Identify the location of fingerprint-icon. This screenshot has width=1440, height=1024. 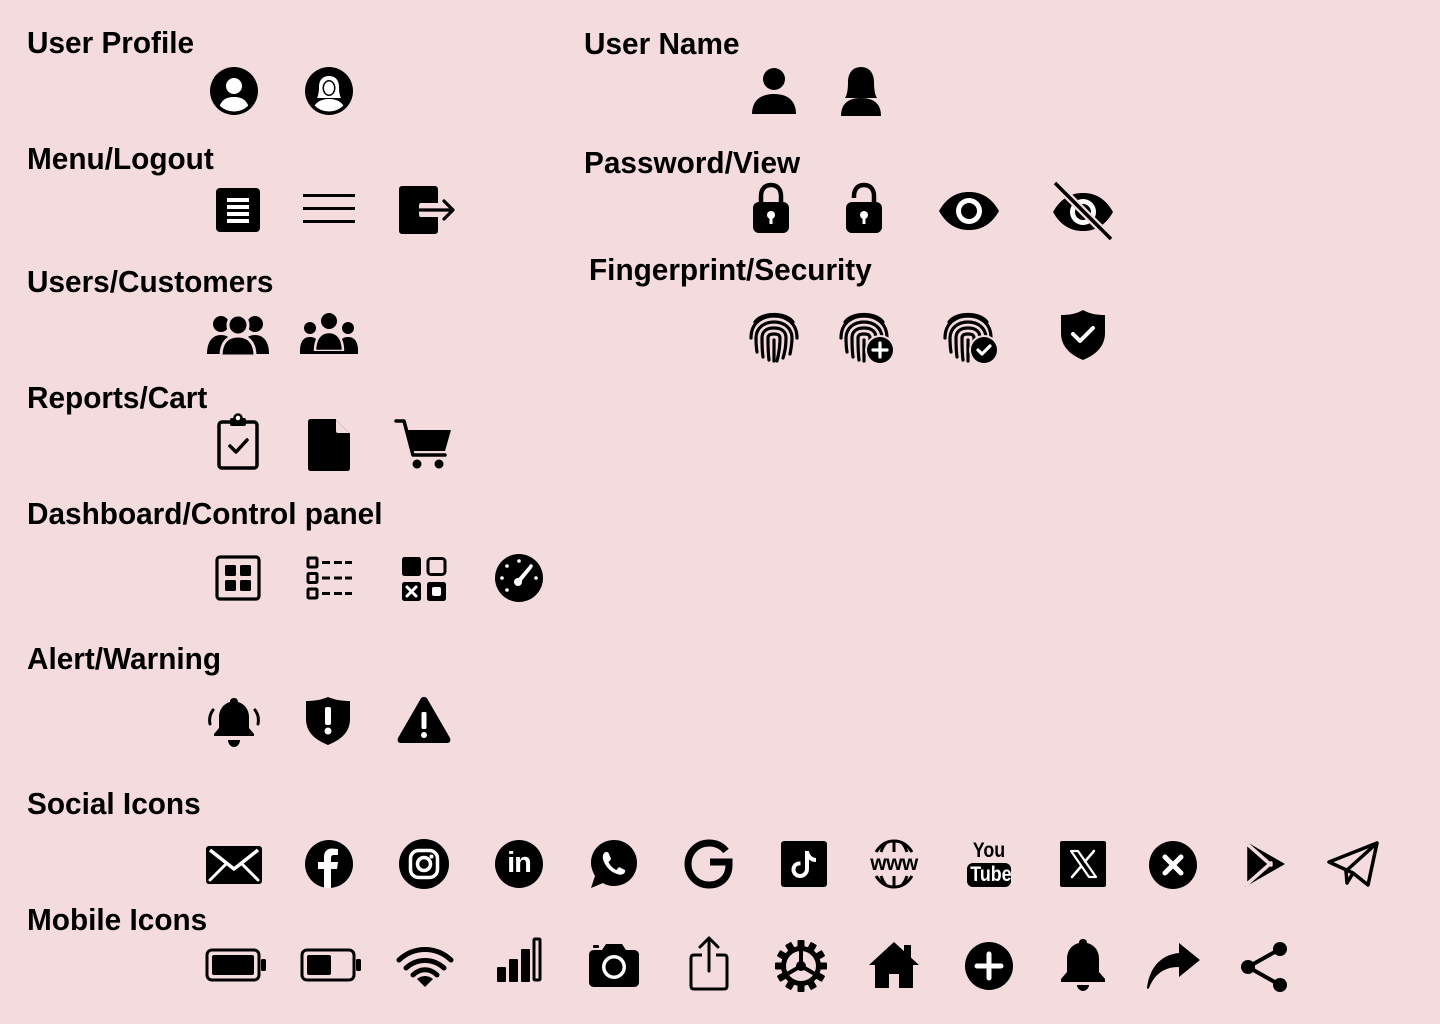
(774, 336).